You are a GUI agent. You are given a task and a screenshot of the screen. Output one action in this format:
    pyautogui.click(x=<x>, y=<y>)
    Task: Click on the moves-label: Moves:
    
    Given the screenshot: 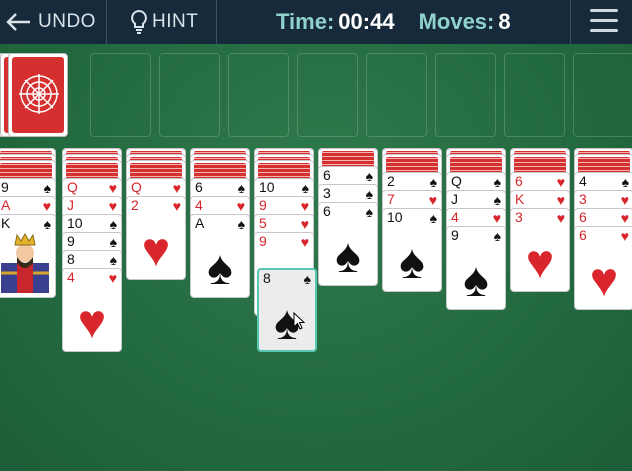 What is the action you would take?
    pyautogui.click(x=456, y=21)
    